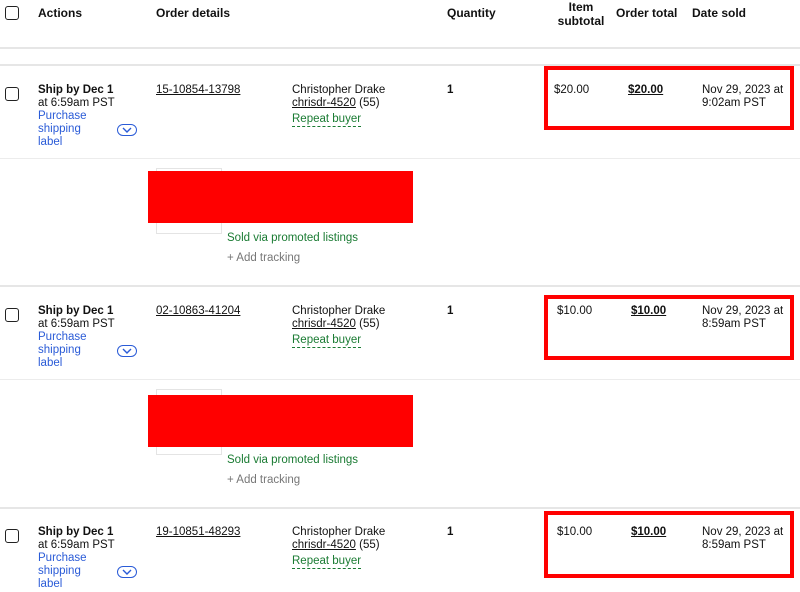  I want to click on col-header-order-total: Order total, so click(647, 13).